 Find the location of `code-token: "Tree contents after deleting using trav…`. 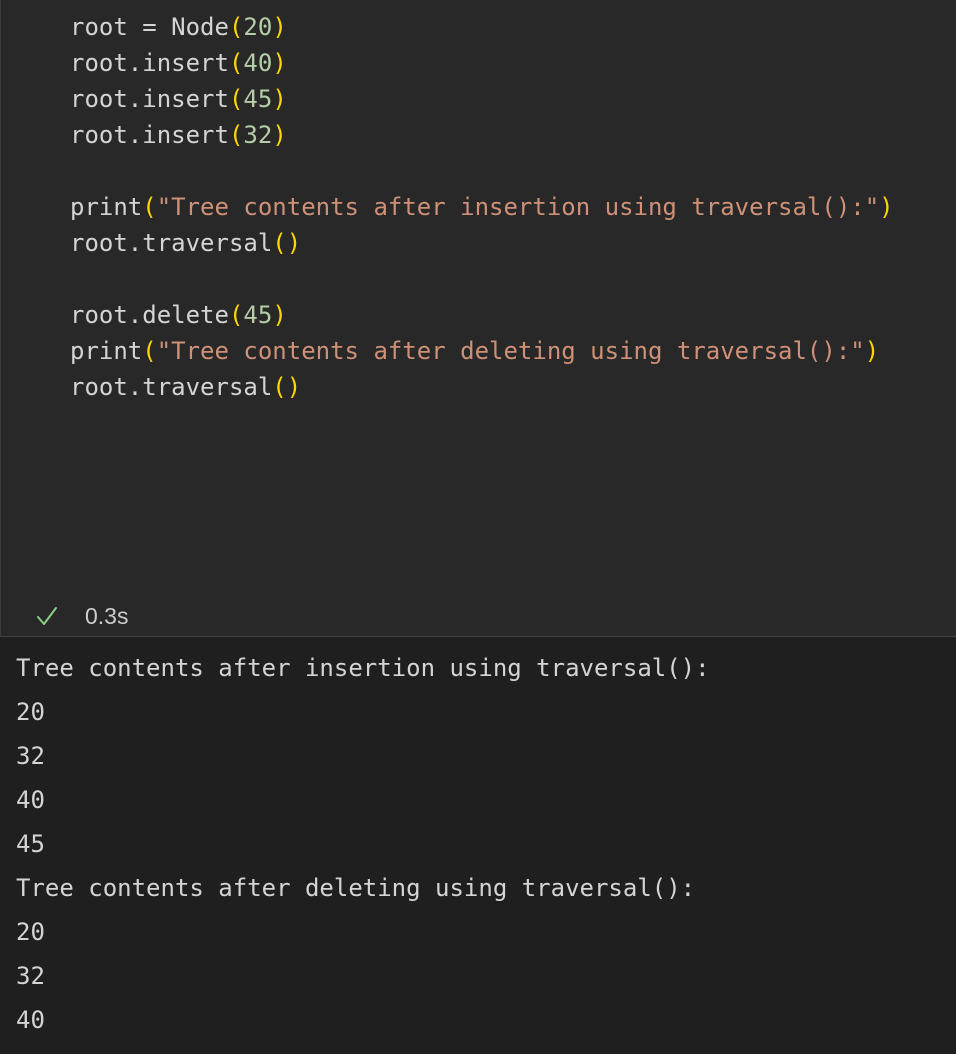

code-token: "Tree contents after deleting using trav… is located at coordinates (510, 351).